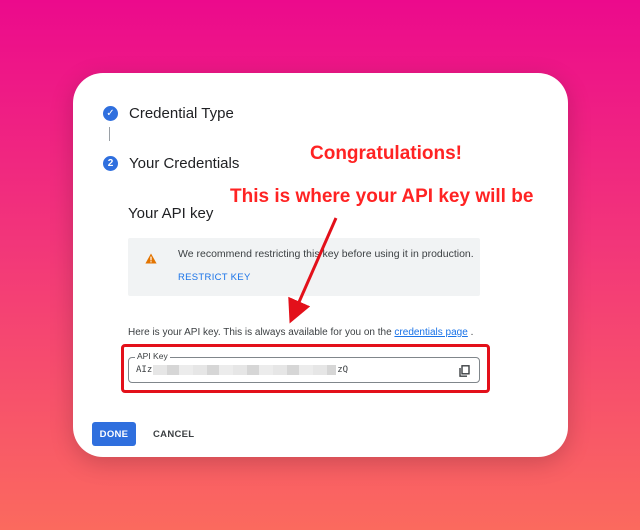 Image resolution: width=640 pixels, height=530 pixels. What do you see at coordinates (313, 270) in the screenshot?
I see `annotation-arrow` at bounding box center [313, 270].